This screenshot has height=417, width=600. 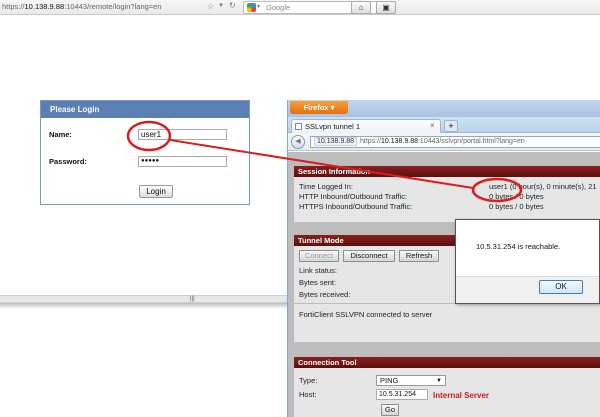 I want to click on home-icon: ⌂, so click(x=361, y=7).